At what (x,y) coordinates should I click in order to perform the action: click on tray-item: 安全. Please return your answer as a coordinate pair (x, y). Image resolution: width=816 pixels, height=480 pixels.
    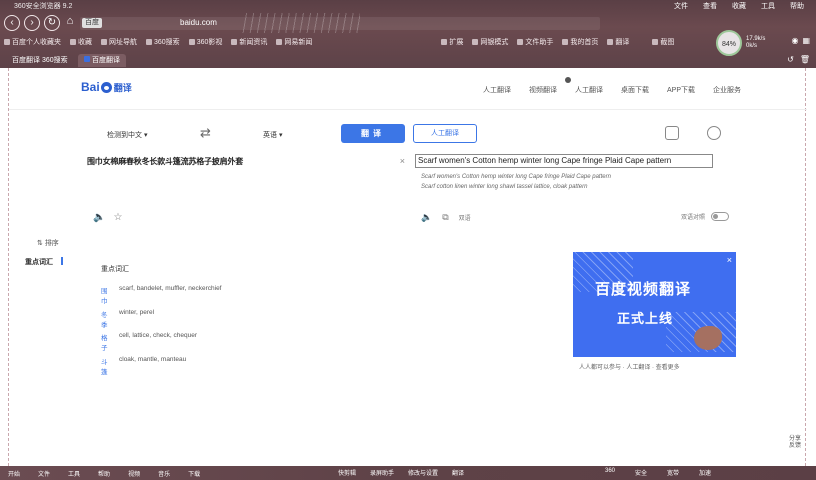
    Looking at the image, I should click on (641, 472).